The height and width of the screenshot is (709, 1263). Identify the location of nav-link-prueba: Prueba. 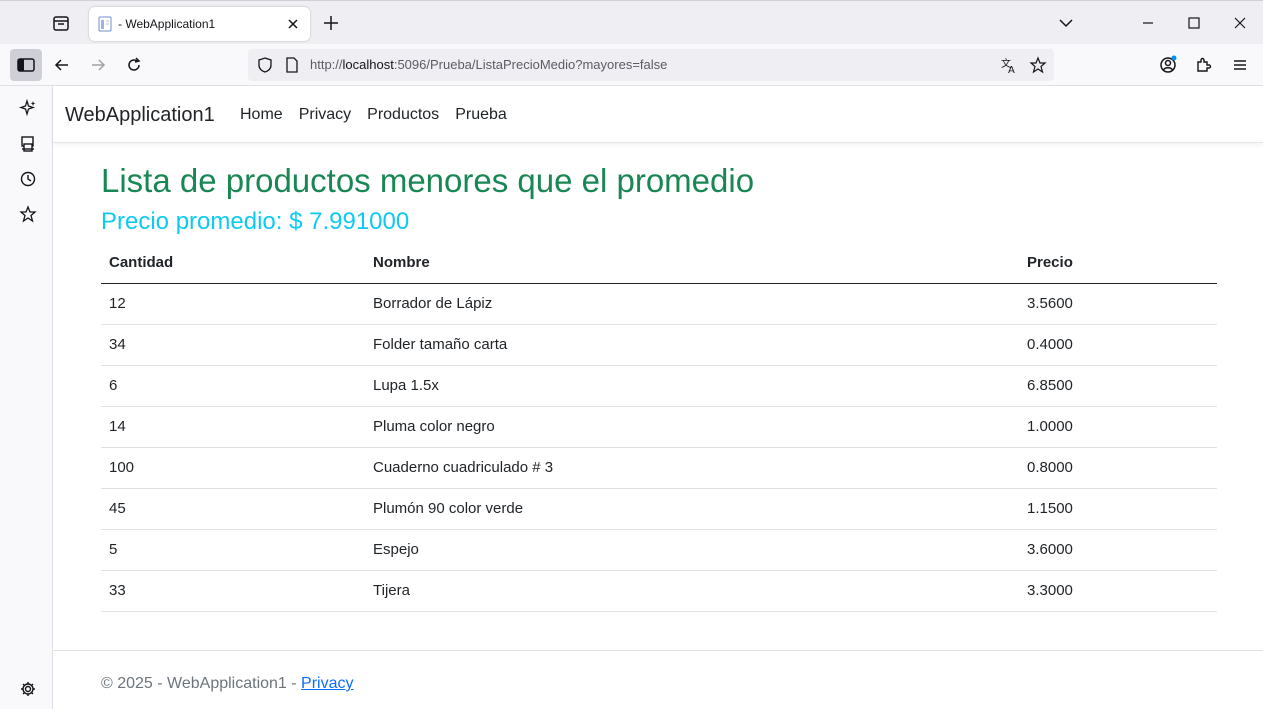
(481, 115).